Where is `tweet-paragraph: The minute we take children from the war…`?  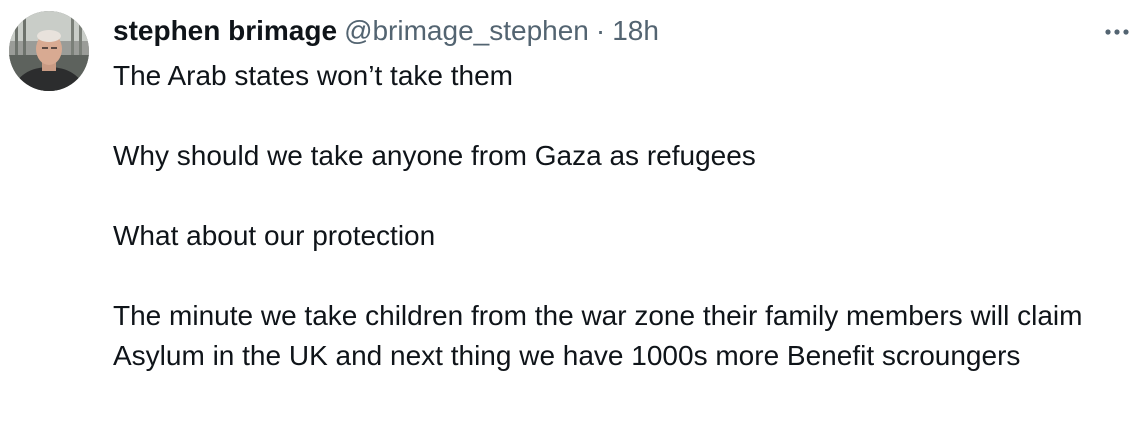
tweet-paragraph: The minute we take children from the war… is located at coordinates (598, 335).